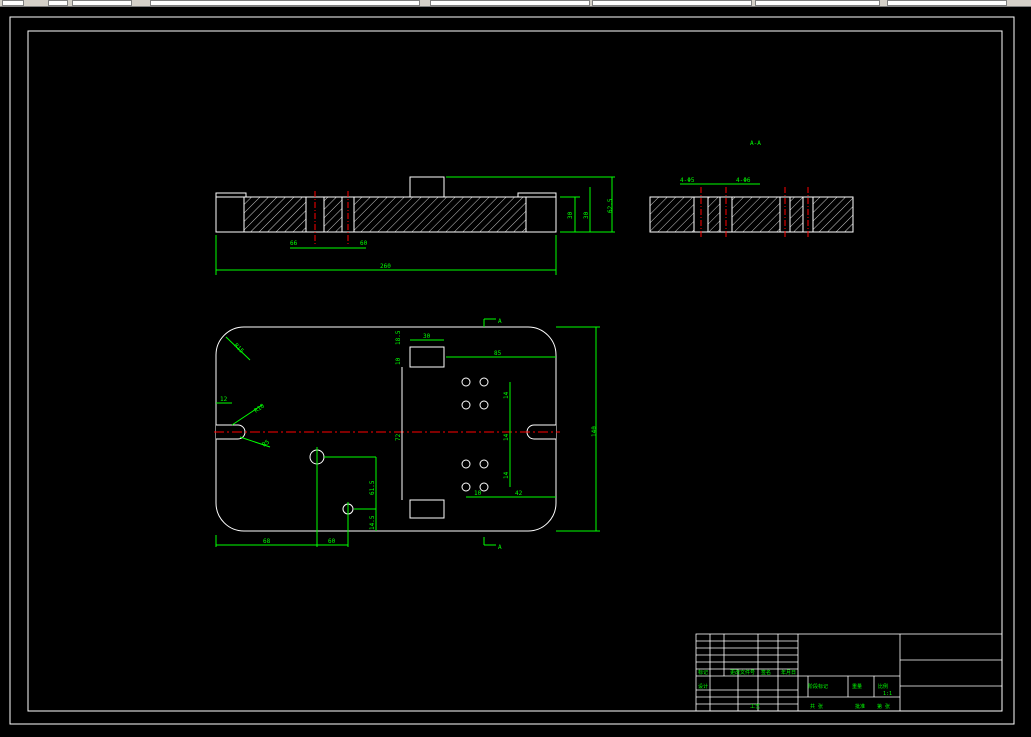  I want to click on dim-center-height: 72, so click(398, 437).